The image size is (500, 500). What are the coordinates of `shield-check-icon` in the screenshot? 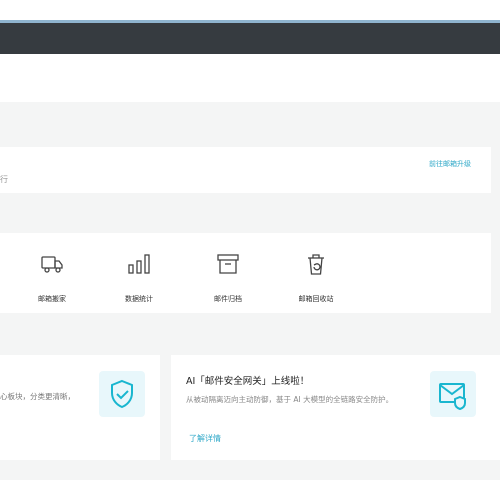 It's located at (122, 394).